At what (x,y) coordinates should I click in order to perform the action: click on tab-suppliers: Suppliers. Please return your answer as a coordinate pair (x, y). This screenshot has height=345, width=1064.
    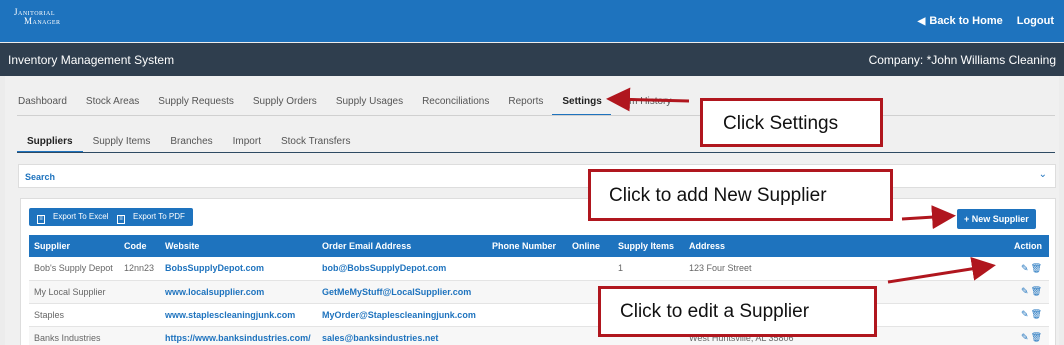
    Looking at the image, I should click on (50, 144).